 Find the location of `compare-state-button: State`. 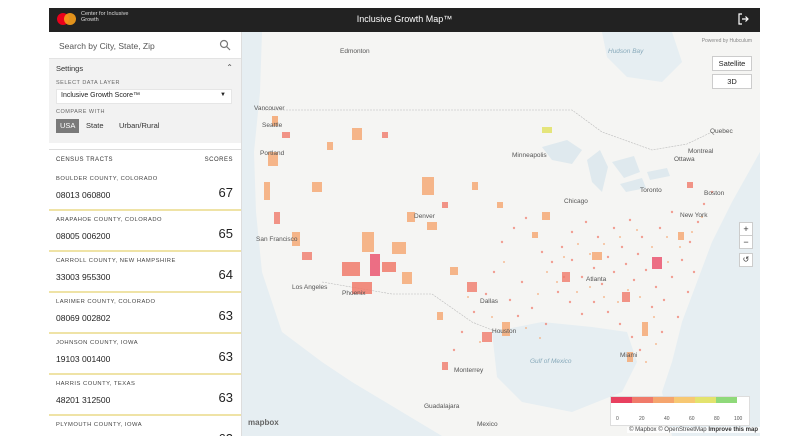

compare-state-button: State is located at coordinates (95, 126).